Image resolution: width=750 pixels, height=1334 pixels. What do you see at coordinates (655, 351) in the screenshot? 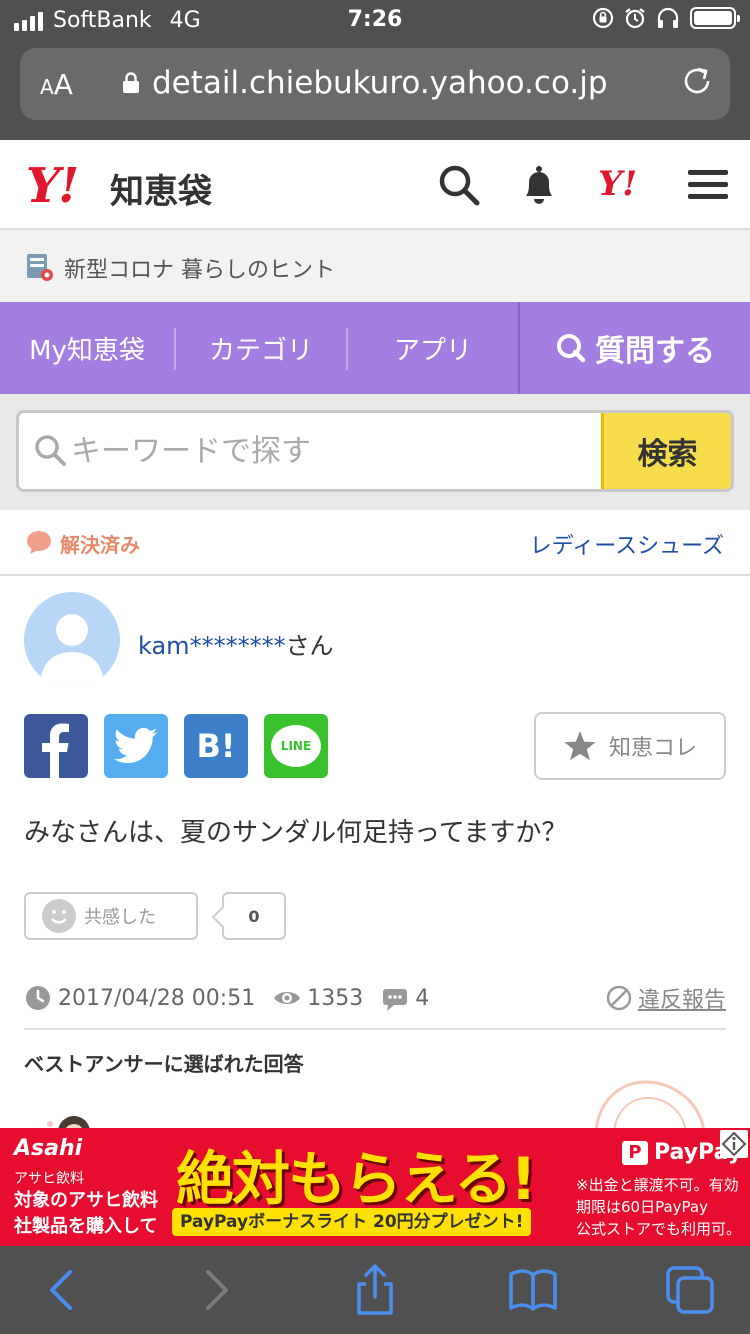
I see `ask-question-label: 質問する` at bounding box center [655, 351].